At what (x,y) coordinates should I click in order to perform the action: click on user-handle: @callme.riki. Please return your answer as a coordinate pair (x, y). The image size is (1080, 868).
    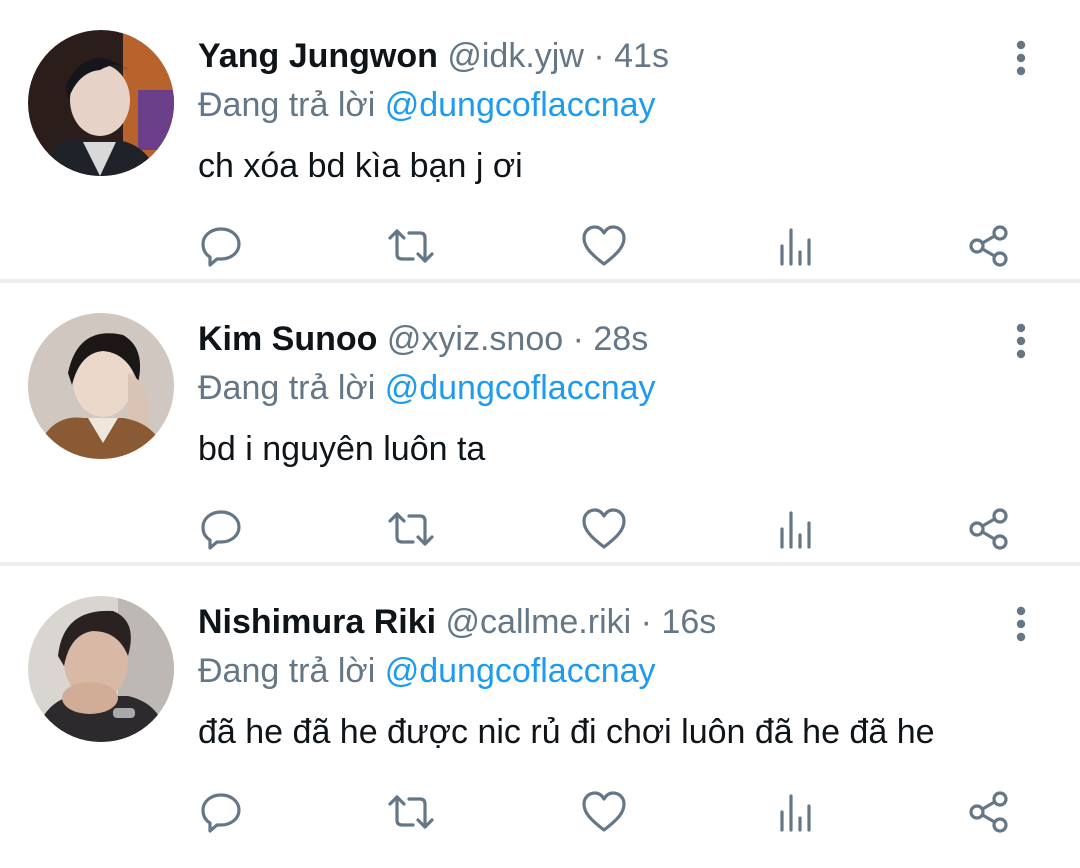
    Looking at the image, I should click on (539, 622).